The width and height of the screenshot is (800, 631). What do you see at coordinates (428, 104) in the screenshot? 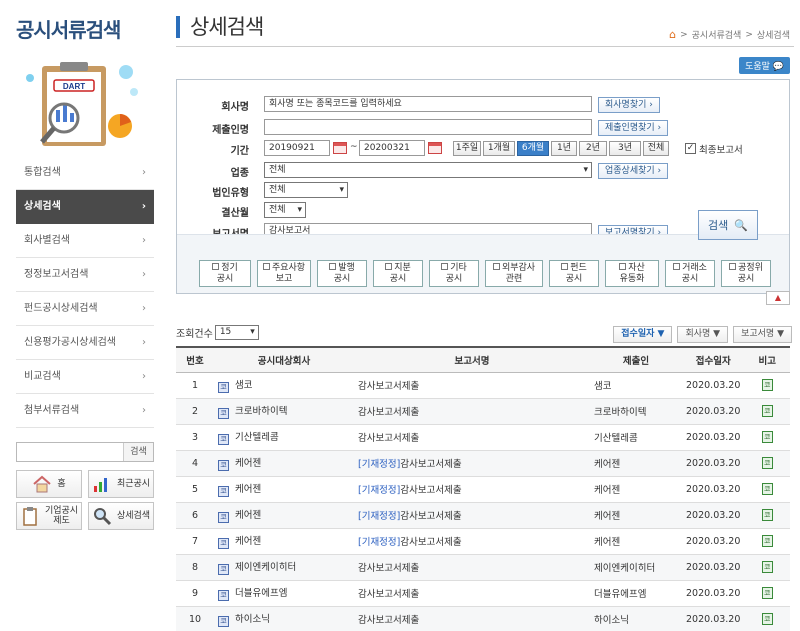
I see `company-input: 회사명 또는 종목코드를 입력하세요` at bounding box center [428, 104].